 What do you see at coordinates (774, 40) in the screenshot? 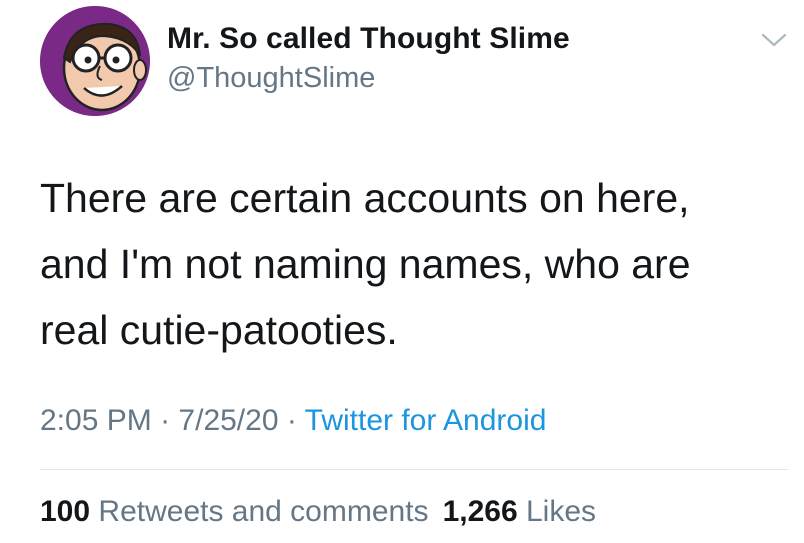
I see `chevron-down-icon` at bounding box center [774, 40].